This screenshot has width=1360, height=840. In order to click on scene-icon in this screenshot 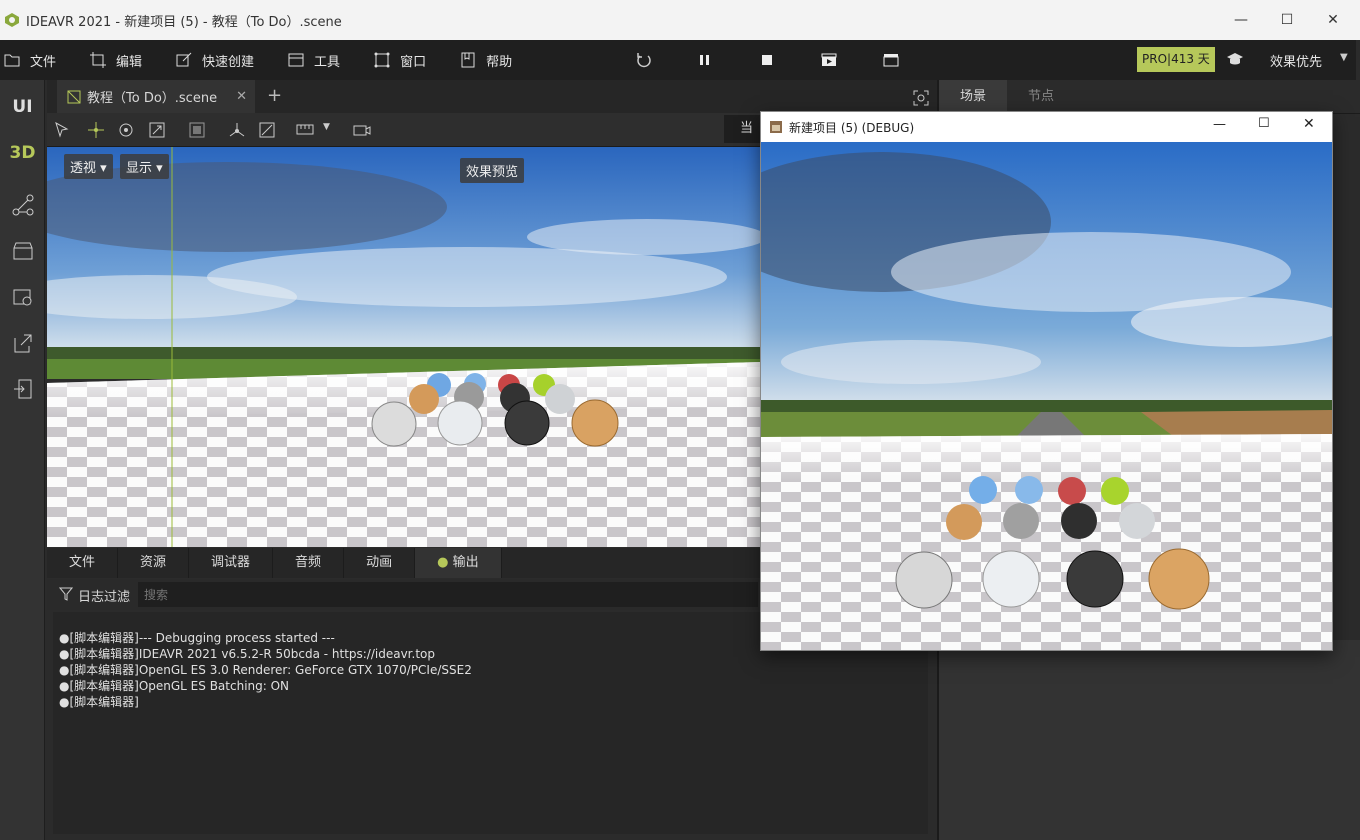, I will do `click(74, 96)`.